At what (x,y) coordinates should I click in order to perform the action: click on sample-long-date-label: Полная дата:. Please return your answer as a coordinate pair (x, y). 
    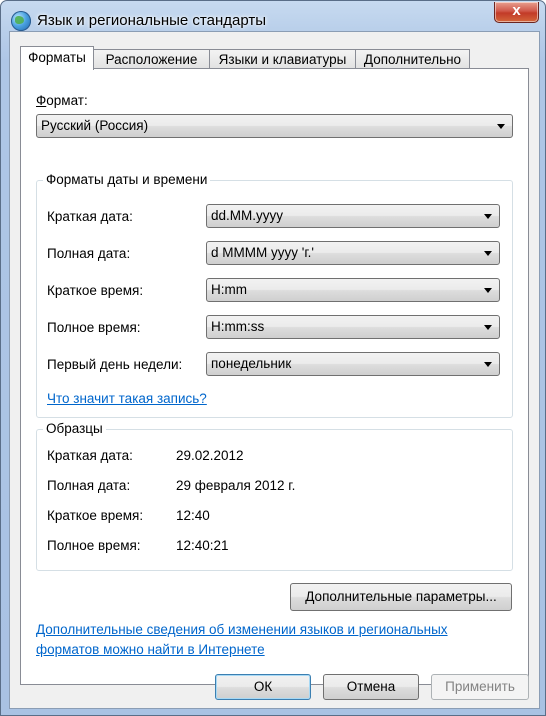
    Looking at the image, I should click on (89, 485).